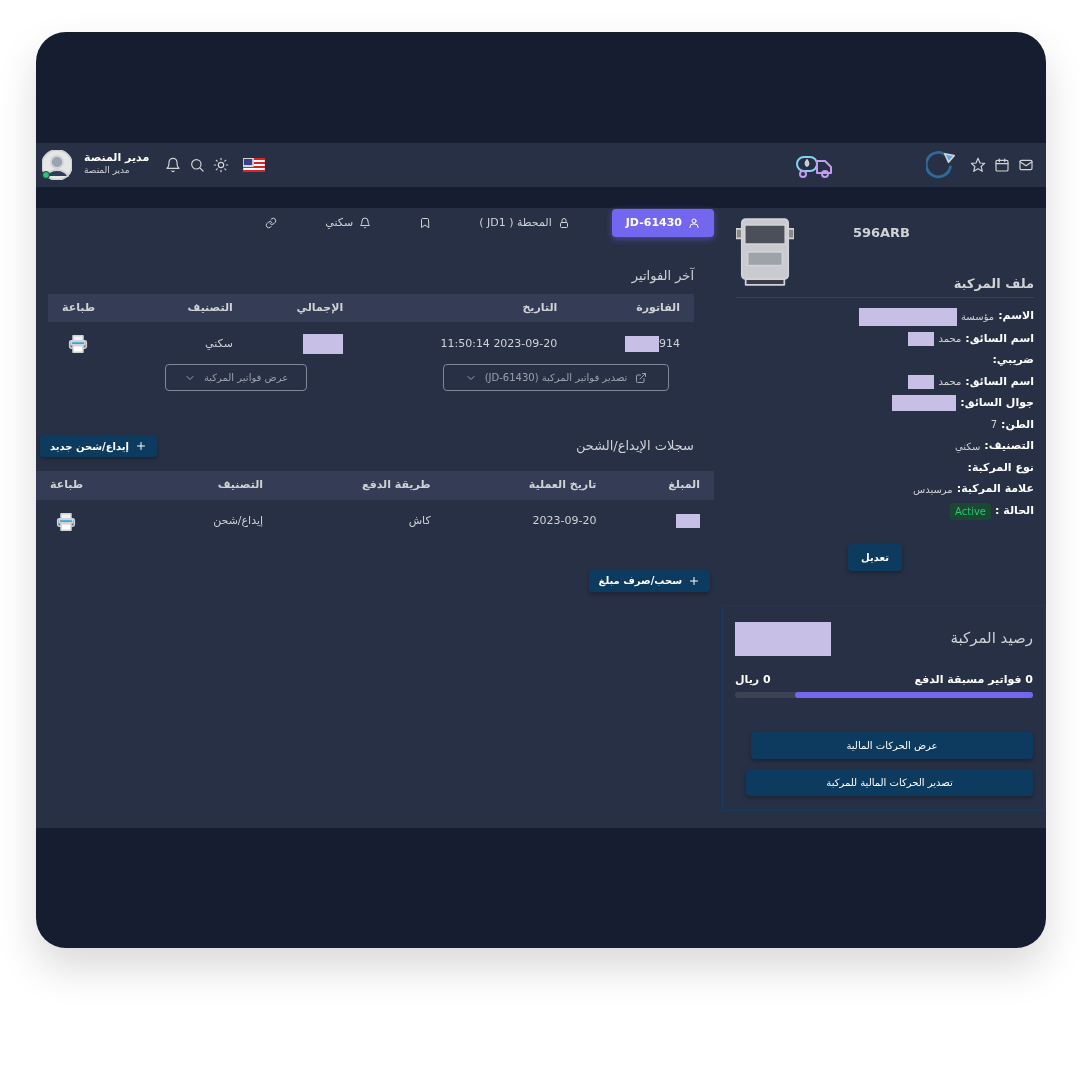  Describe the element at coordinates (197, 165) in the screenshot. I see `search-icon` at that location.